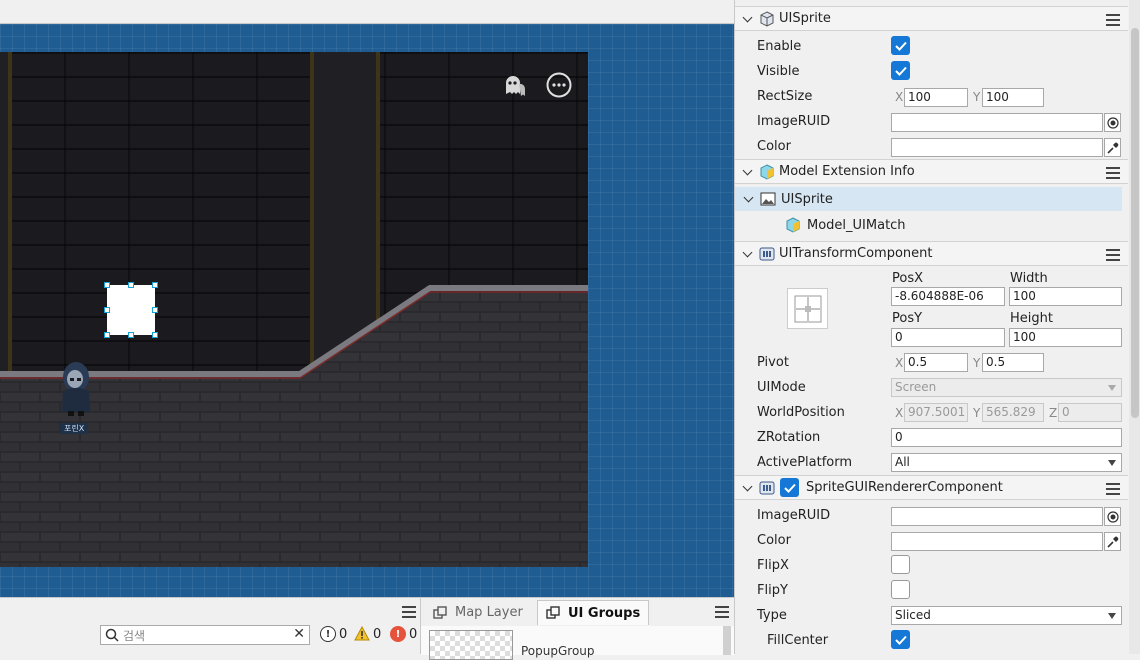  Describe the element at coordinates (1006, 387) in the screenshot. I see `uimode-select: Screen` at that location.